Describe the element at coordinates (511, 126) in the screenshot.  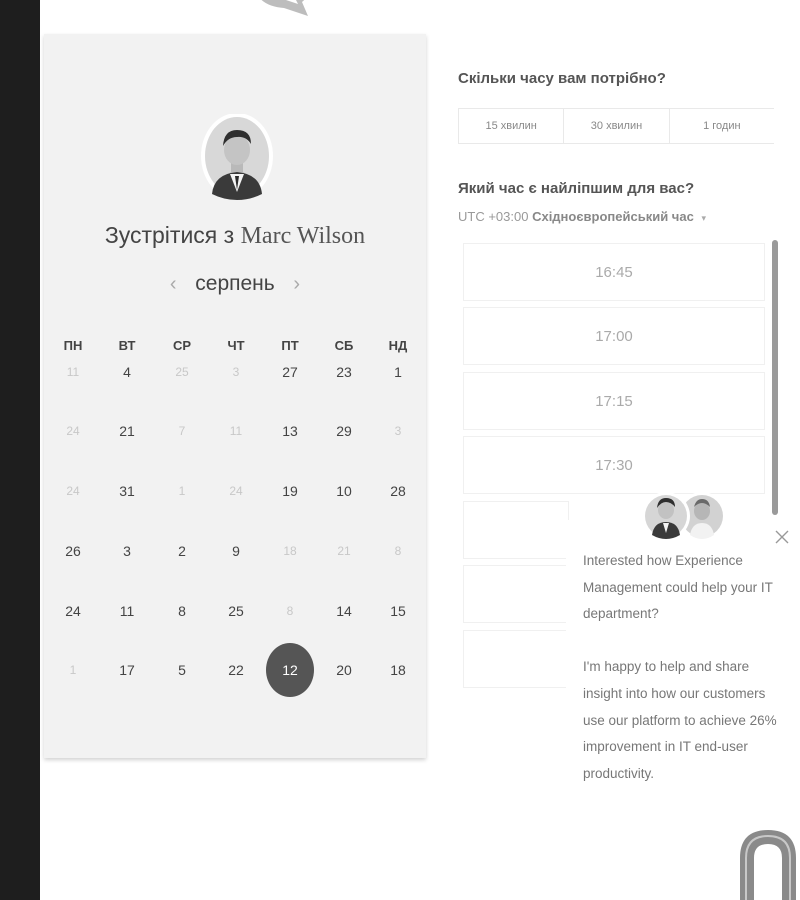
I see `duration-option-15: 15 хвилин` at that location.